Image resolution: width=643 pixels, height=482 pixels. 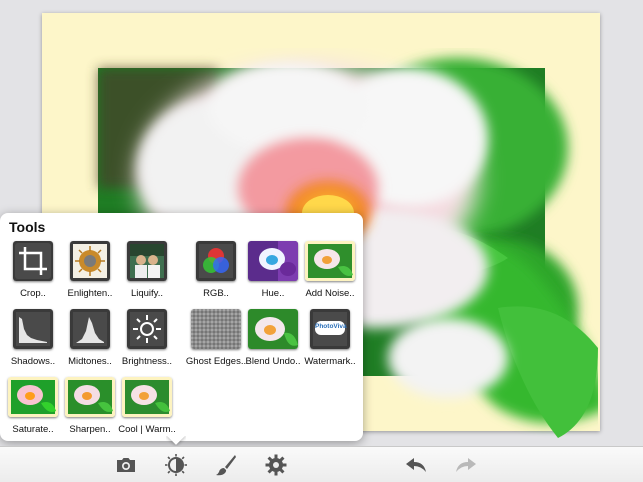 I want to click on shadows-histogram-icon, so click(x=33, y=329).